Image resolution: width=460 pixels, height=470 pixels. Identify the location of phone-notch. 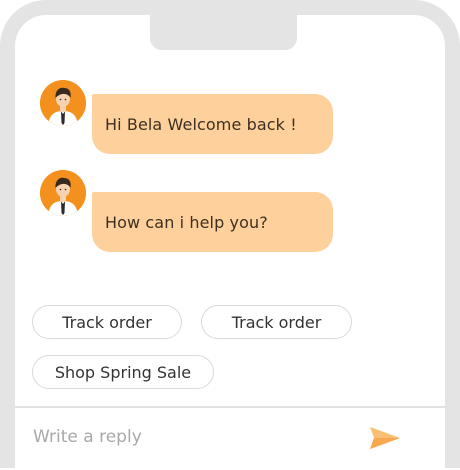
(223, 25).